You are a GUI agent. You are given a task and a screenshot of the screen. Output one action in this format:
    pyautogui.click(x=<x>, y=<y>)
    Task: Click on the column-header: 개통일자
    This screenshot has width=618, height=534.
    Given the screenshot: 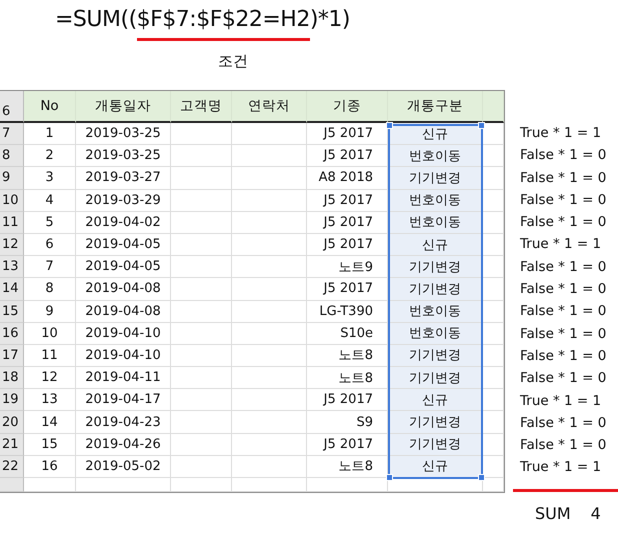 What is the action you would take?
    pyautogui.click(x=123, y=107)
    